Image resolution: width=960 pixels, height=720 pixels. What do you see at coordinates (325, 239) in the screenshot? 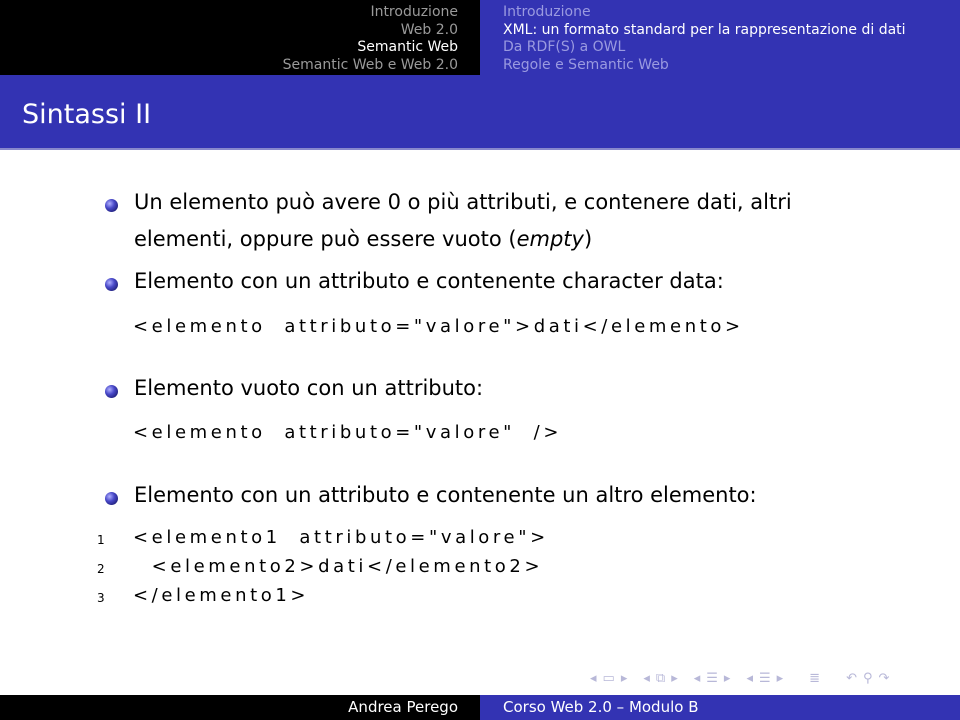
I see `text-span: elementi, oppure può essere vuoto (` at bounding box center [325, 239].